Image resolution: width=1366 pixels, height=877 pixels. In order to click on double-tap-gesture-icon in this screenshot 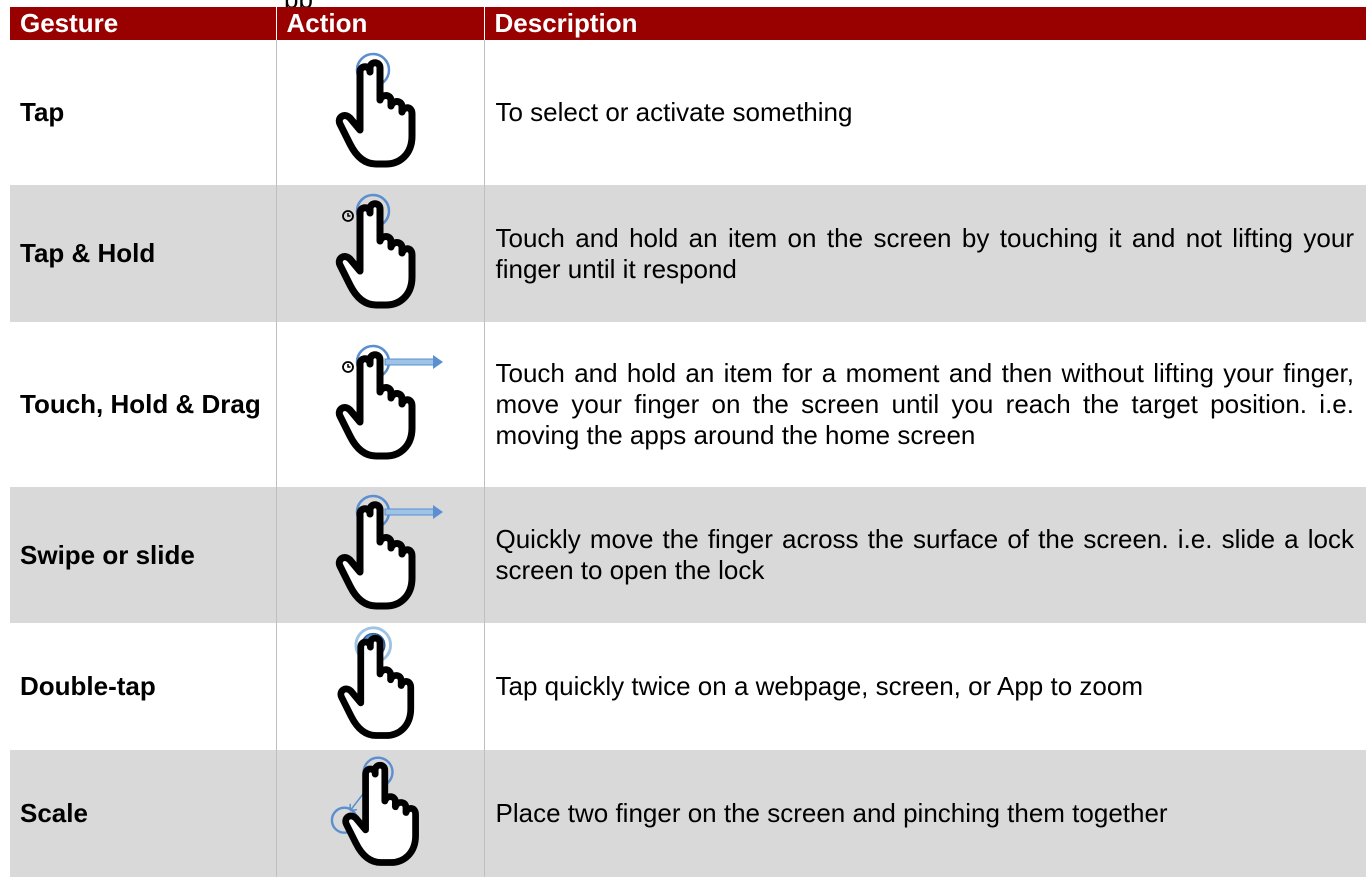, I will do `click(380, 687)`.